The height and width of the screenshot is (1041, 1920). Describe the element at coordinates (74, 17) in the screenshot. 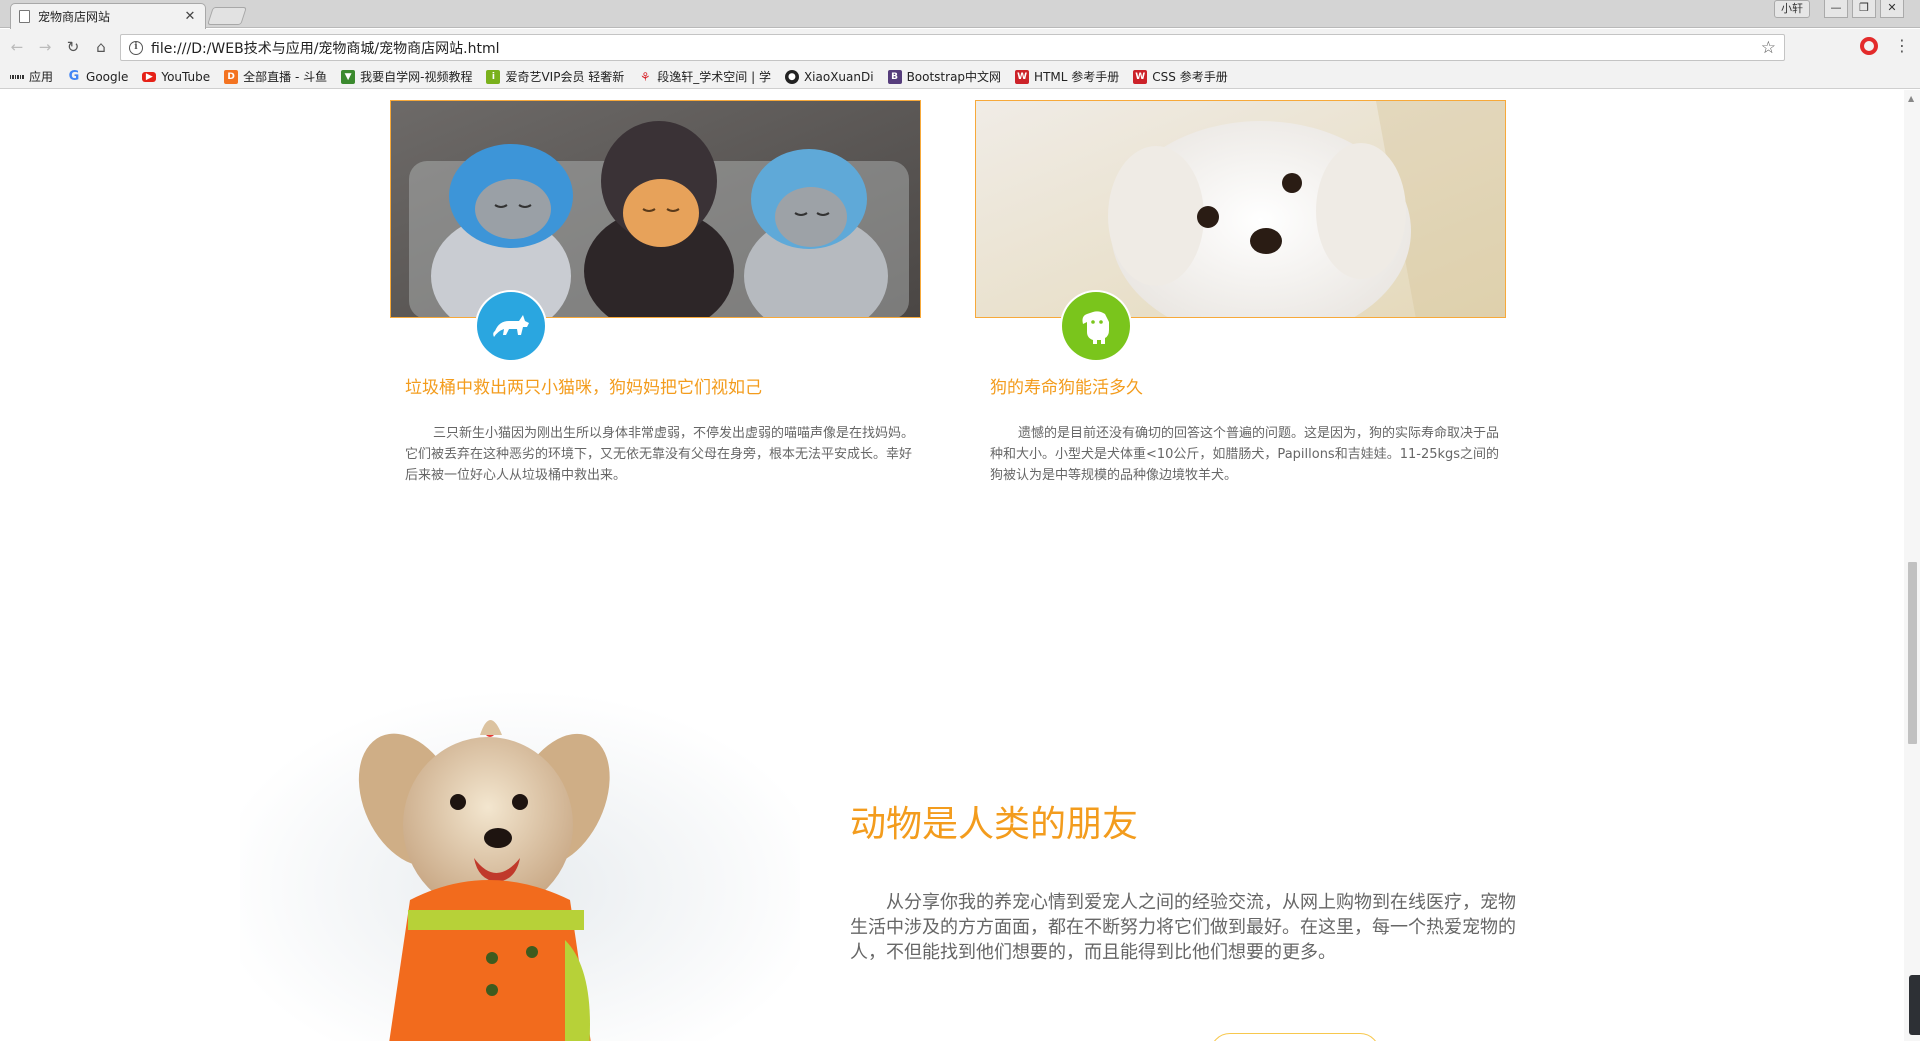

I see `tab-title: 宠物商店网站` at that location.